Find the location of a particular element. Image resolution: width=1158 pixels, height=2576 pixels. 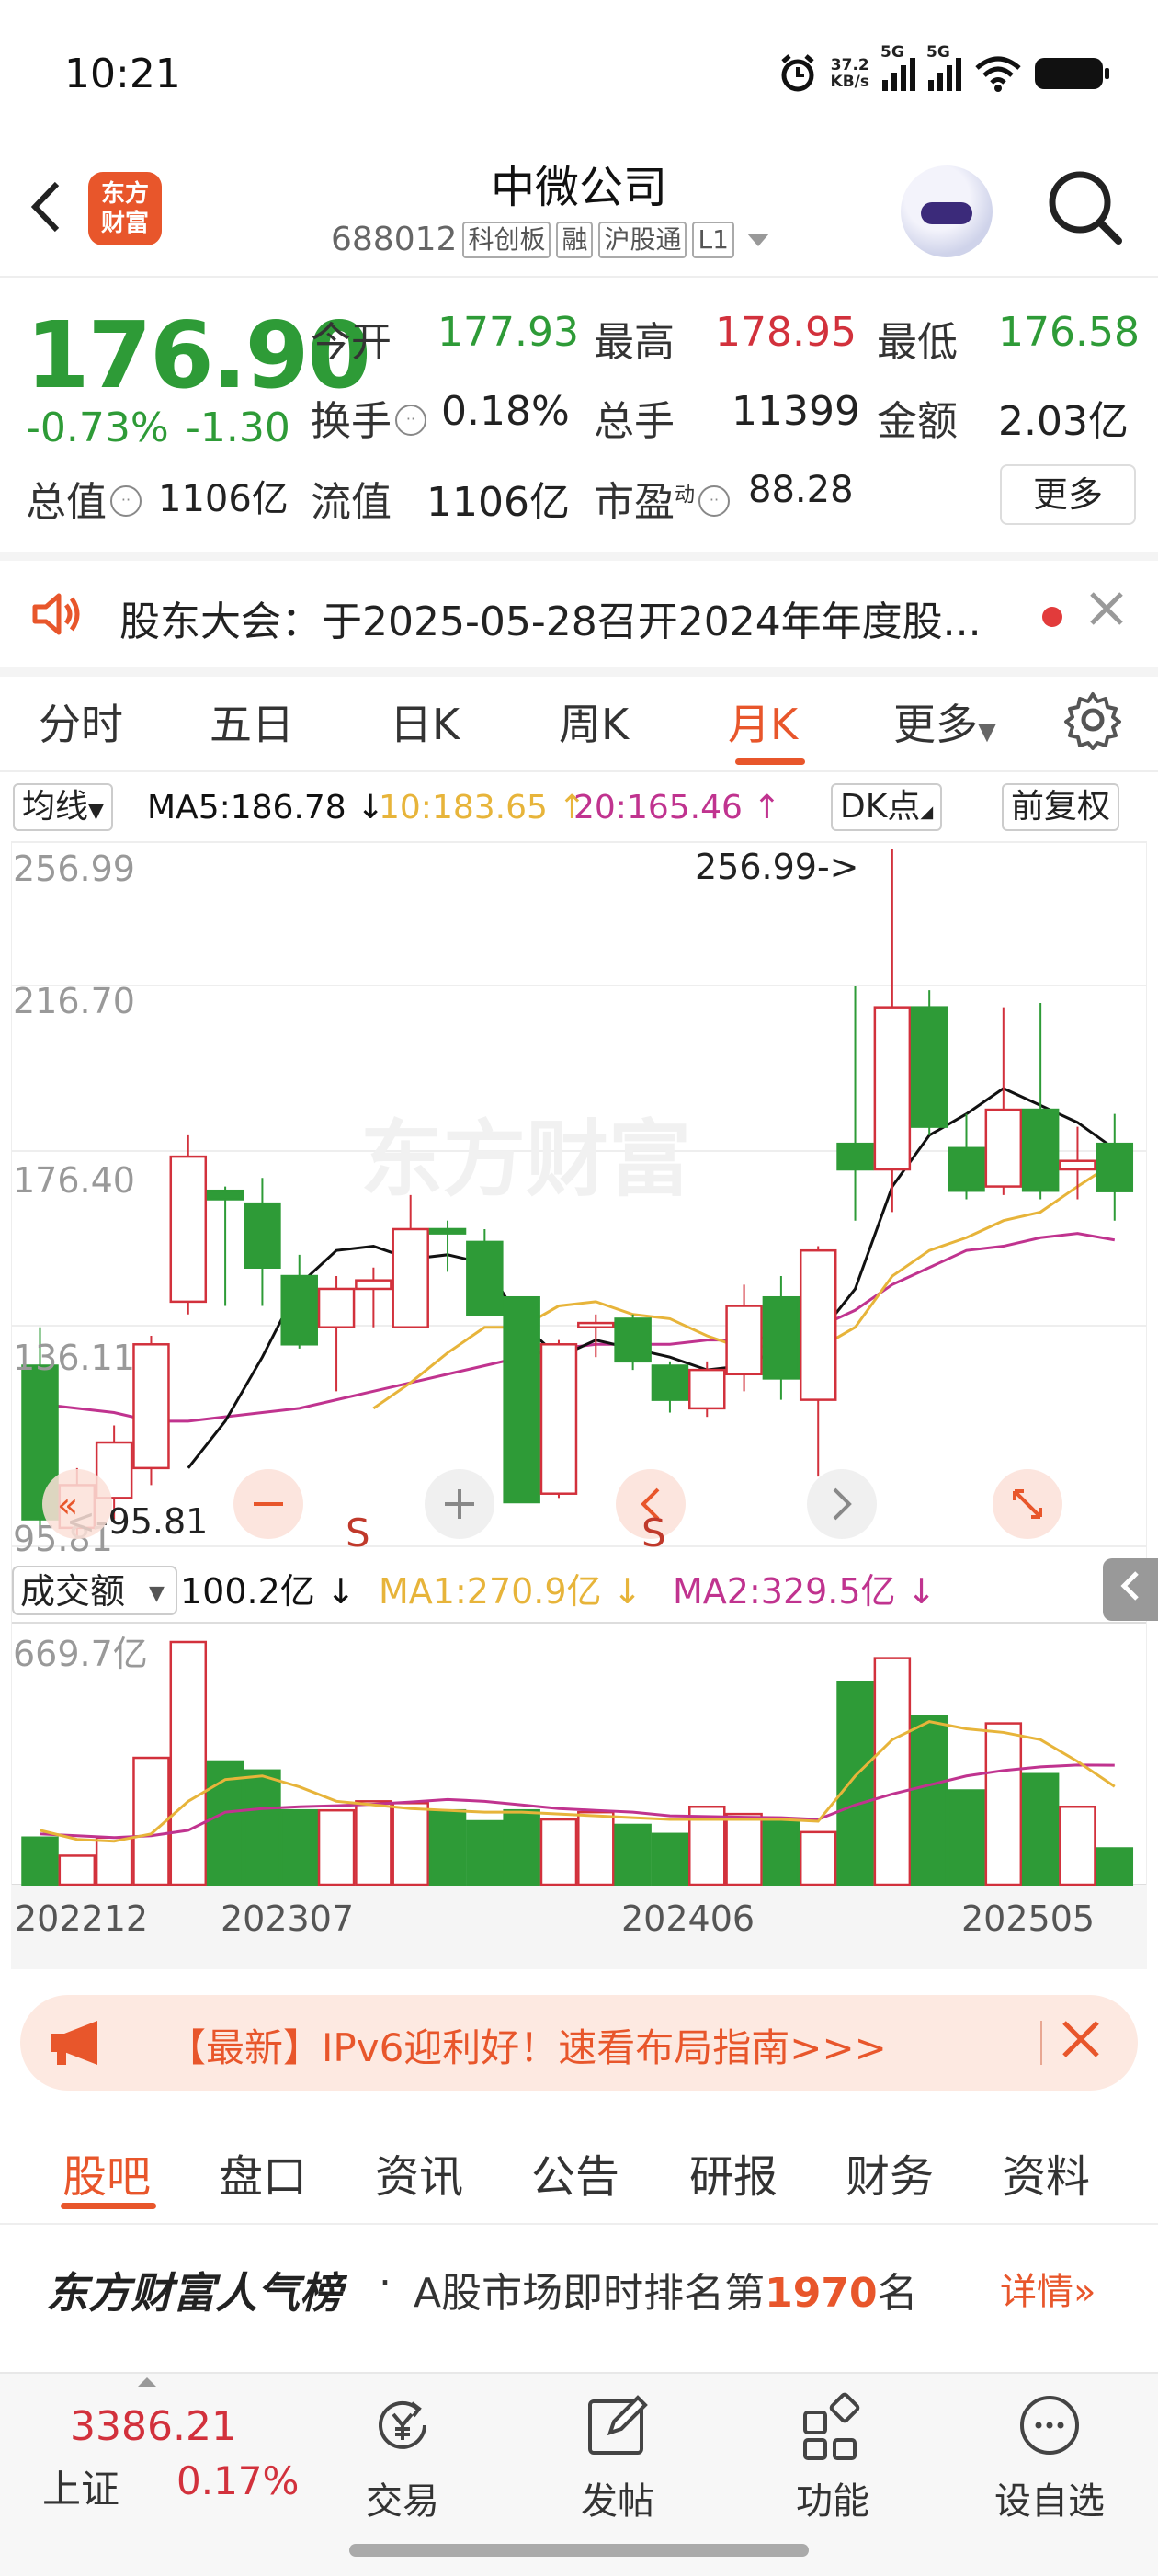

notice-close-button is located at coordinates (1106, 613).